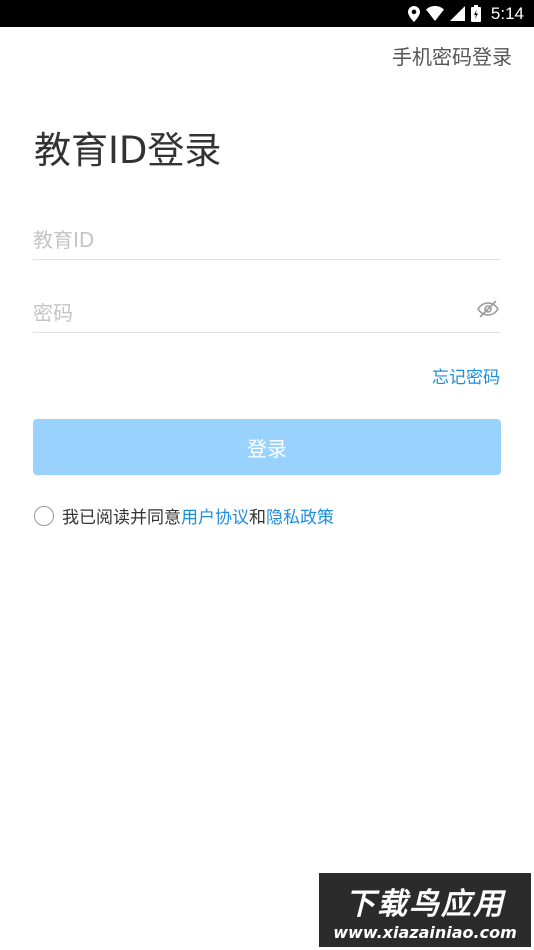 The height and width of the screenshot is (950, 534). I want to click on page-title: 教育ID登录, so click(128, 150).